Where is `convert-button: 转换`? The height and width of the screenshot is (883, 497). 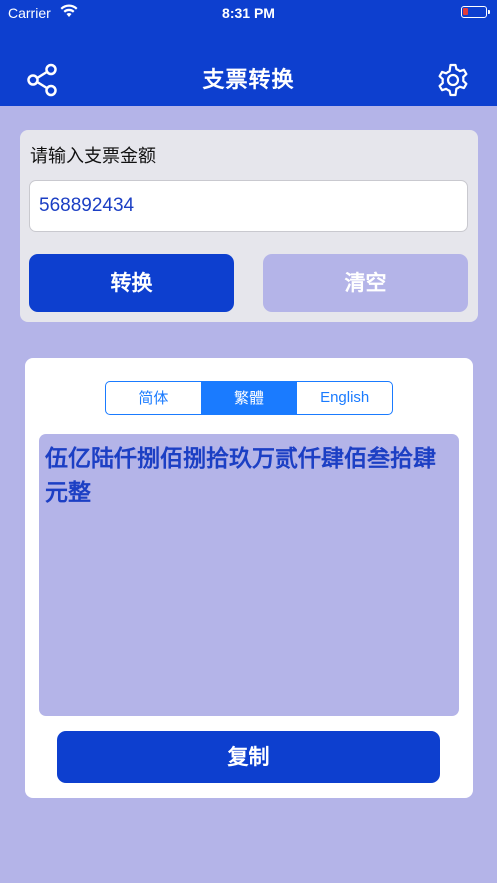 convert-button: 转换 is located at coordinates (131, 283).